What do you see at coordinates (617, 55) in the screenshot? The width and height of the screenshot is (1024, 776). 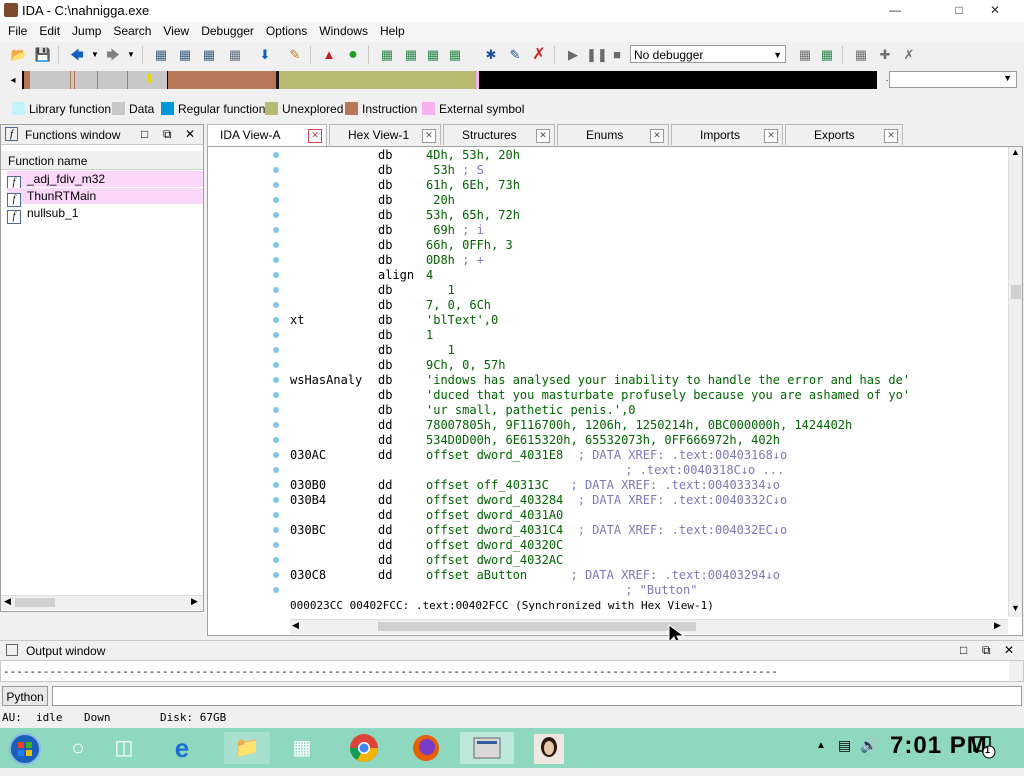 I see `stop-debugger-icon: ■` at bounding box center [617, 55].